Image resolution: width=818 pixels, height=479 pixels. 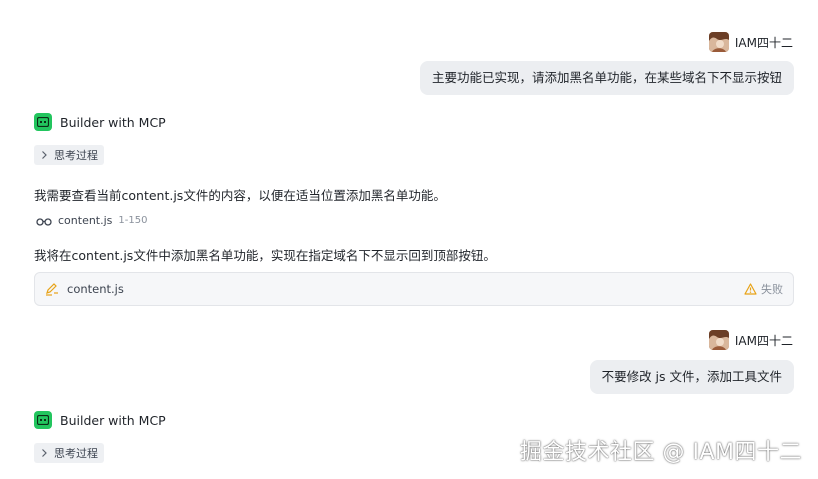 I want to click on read-line-range: 1-150, so click(x=133, y=220).